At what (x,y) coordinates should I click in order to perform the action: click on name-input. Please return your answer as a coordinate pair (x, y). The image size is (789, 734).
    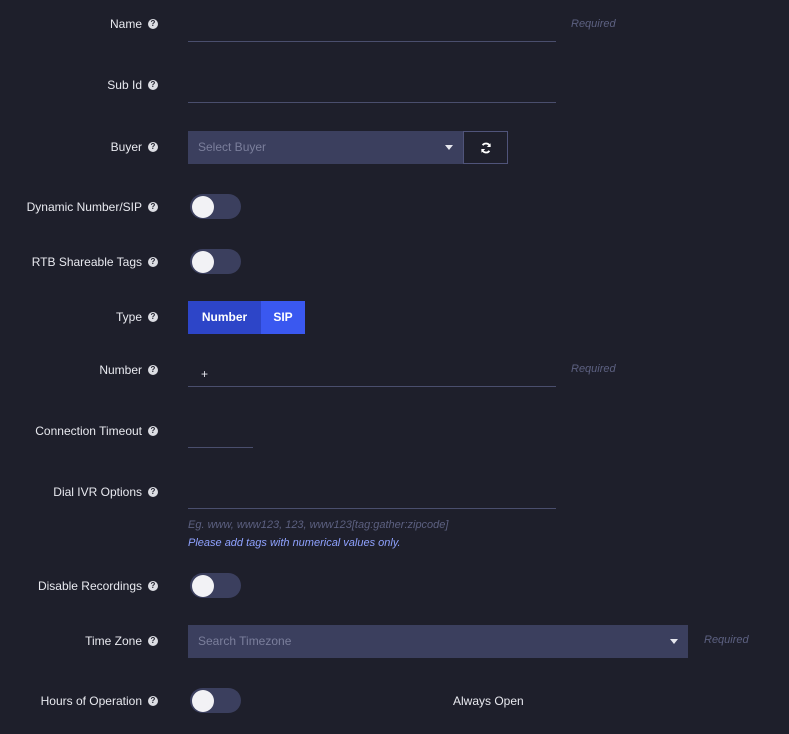
    Looking at the image, I should click on (372, 29).